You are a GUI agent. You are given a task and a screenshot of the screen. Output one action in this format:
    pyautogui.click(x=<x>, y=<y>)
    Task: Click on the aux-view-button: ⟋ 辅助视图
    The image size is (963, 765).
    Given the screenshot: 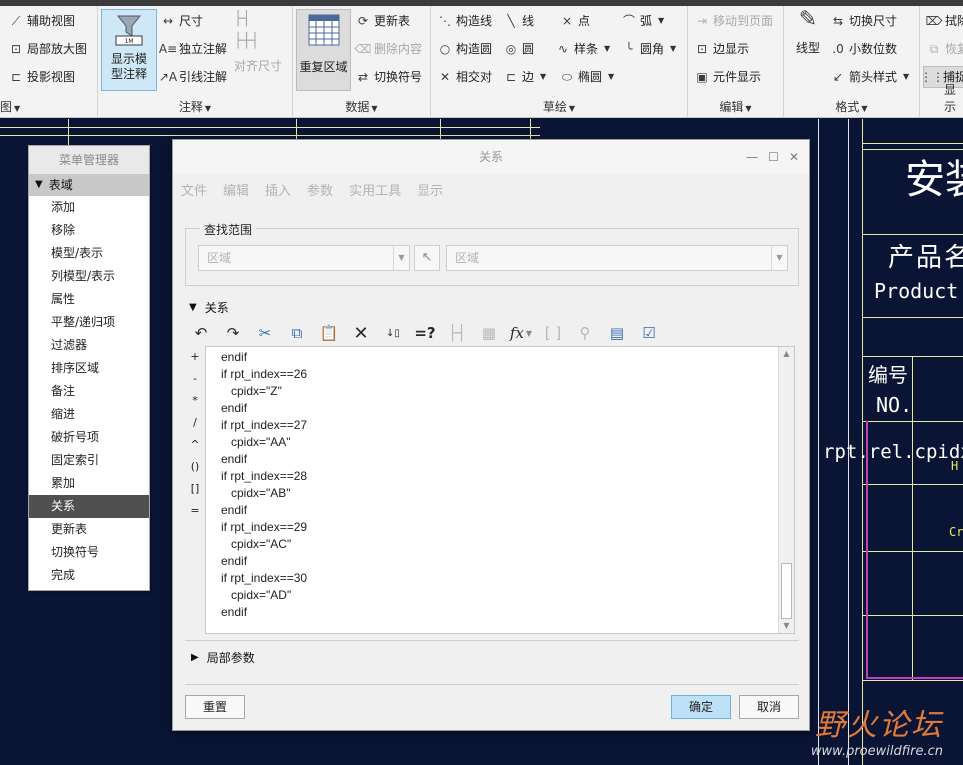 What is the action you would take?
    pyautogui.click(x=41, y=21)
    